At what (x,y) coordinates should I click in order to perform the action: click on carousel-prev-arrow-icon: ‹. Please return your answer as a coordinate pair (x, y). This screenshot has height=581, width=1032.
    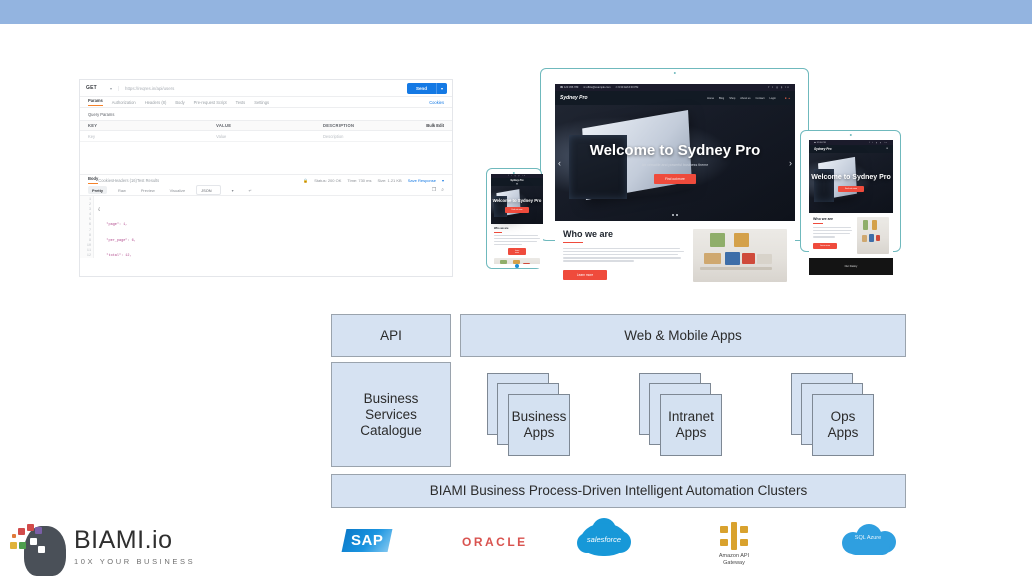
    Looking at the image, I should click on (559, 163).